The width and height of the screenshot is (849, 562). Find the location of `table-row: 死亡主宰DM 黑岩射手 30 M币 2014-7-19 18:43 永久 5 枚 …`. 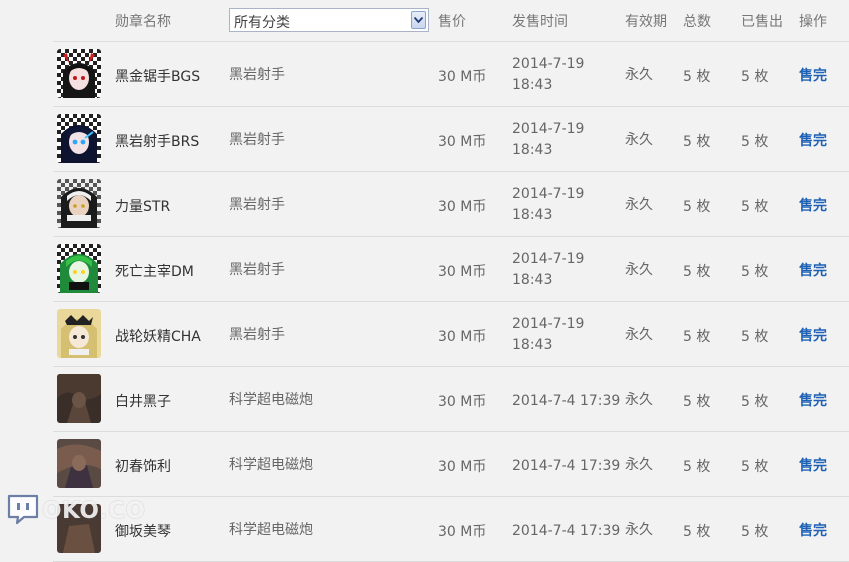

table-row: 死亡主宰DM 黑岩射手 30 M币 2014-7-19 18:43 永久 5 枚 … is located at coordinates (451, 269).